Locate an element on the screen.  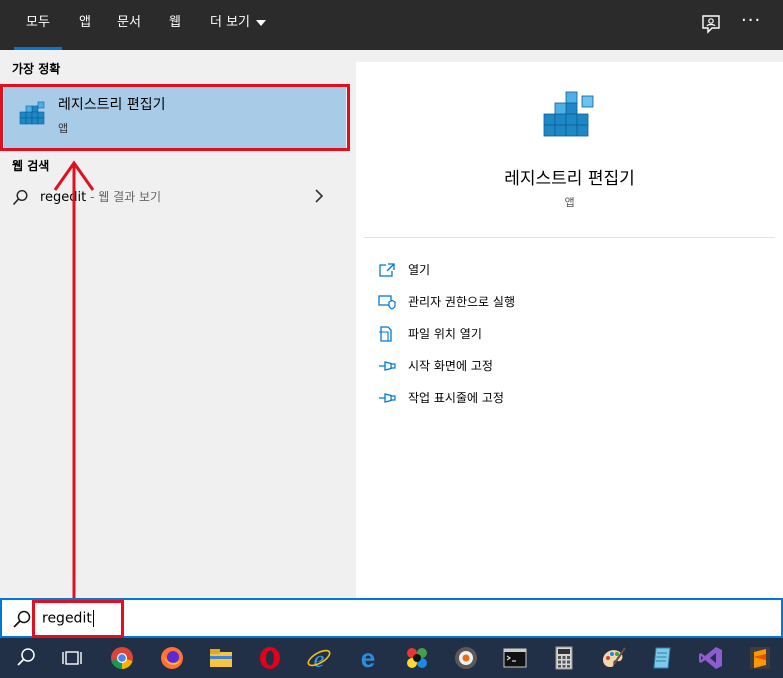
chrome-icon is located at coordinates (122, 658).